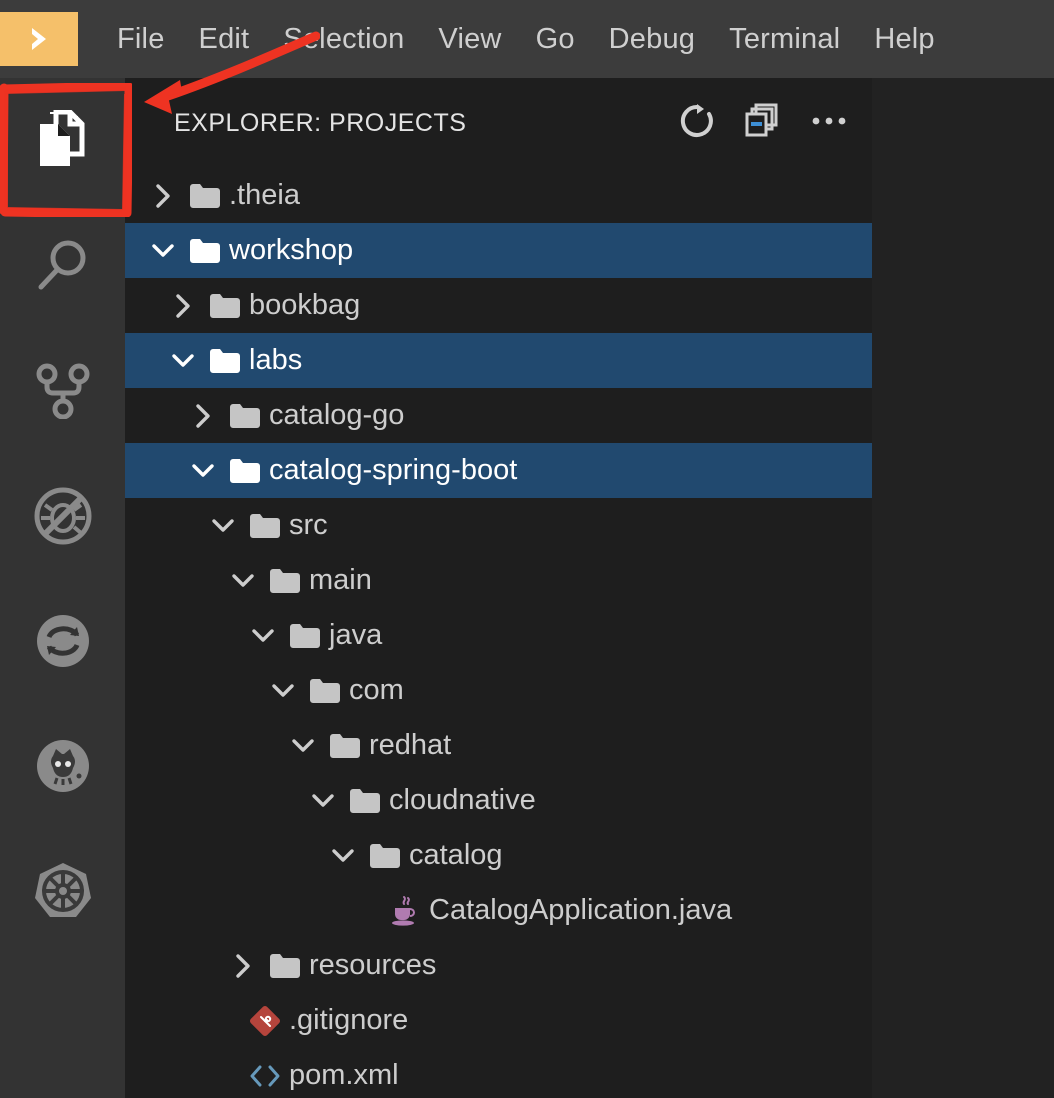 Image resolution: width=1054 pixels, height=1098 pixels. I want to click on collapse-all-icon, so click(763, 123).